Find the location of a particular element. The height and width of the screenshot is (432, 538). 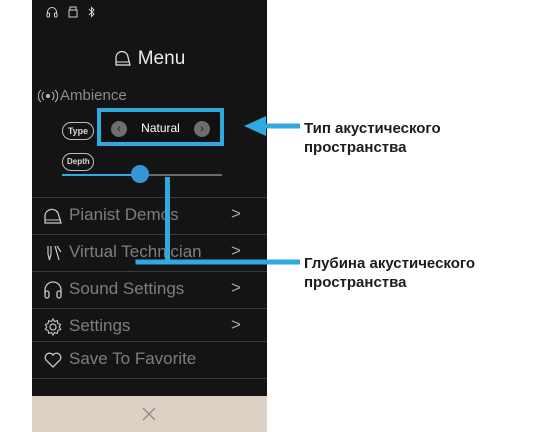

menu-item-label: Settings is located at coordinates (100, 325).